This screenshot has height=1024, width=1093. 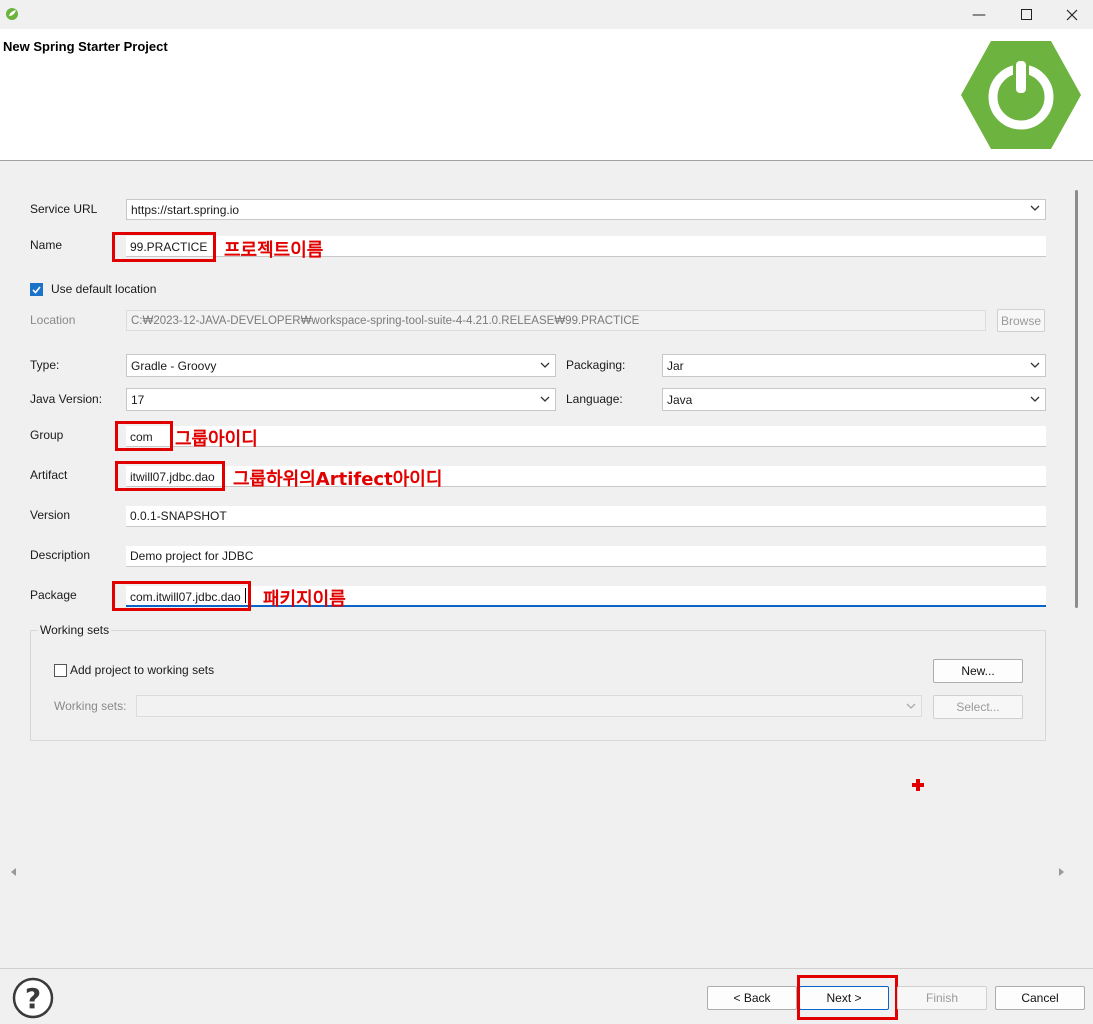 What do you see at coordinates (1021, 95) in the screenshot?
I see `spring-power-logo` at bounding box center [1021, 95].